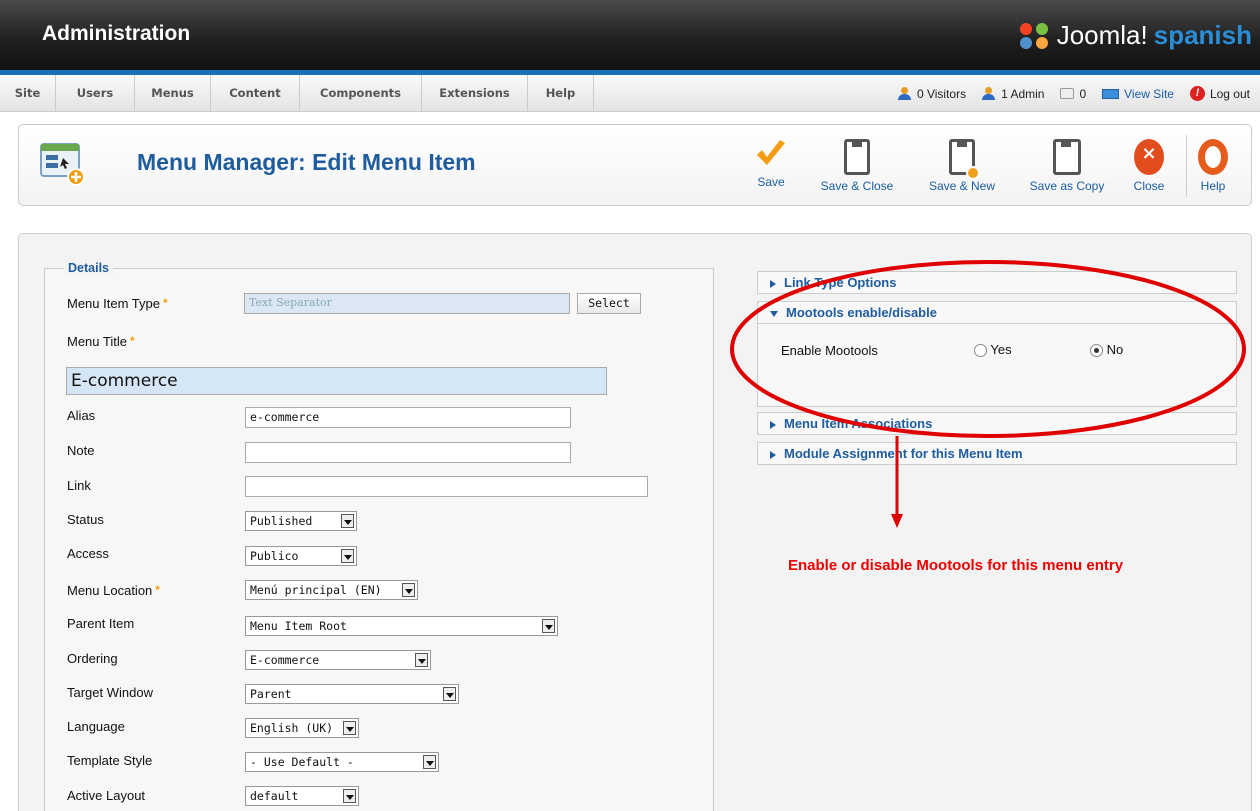 Image resolution: width=1260 pixels, height=811 pixels. I want to click on mootools-panel-header: Mootools enable/disable, so click(997, 312).